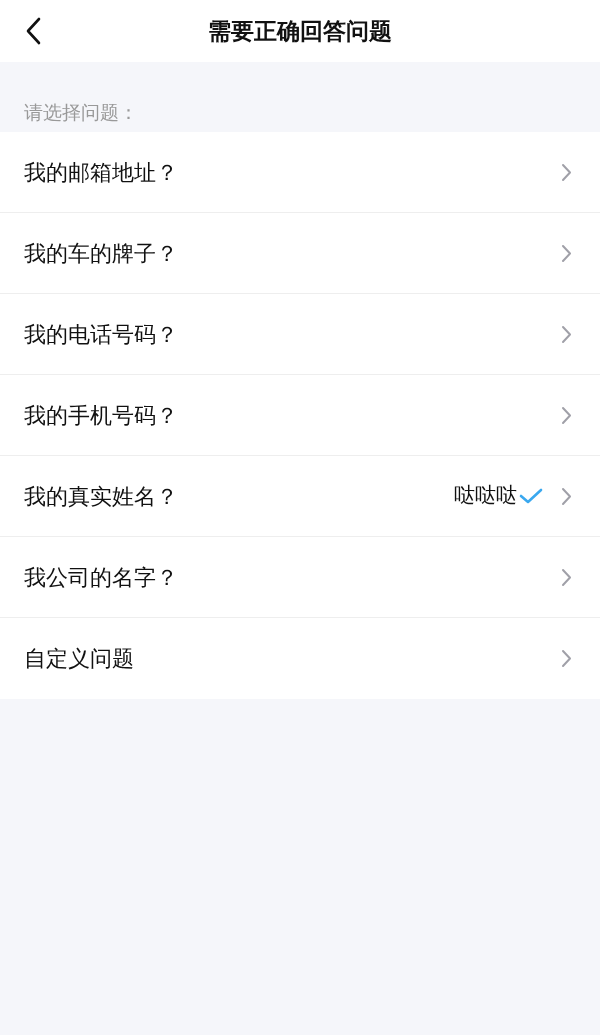 Image resolution: width=600 pixels, height=1035 pixels. What do you see at coordinates (300, 415) in the screenshot?
I see `question-item: 我的手机号码？` at bounding box center [300, 415].